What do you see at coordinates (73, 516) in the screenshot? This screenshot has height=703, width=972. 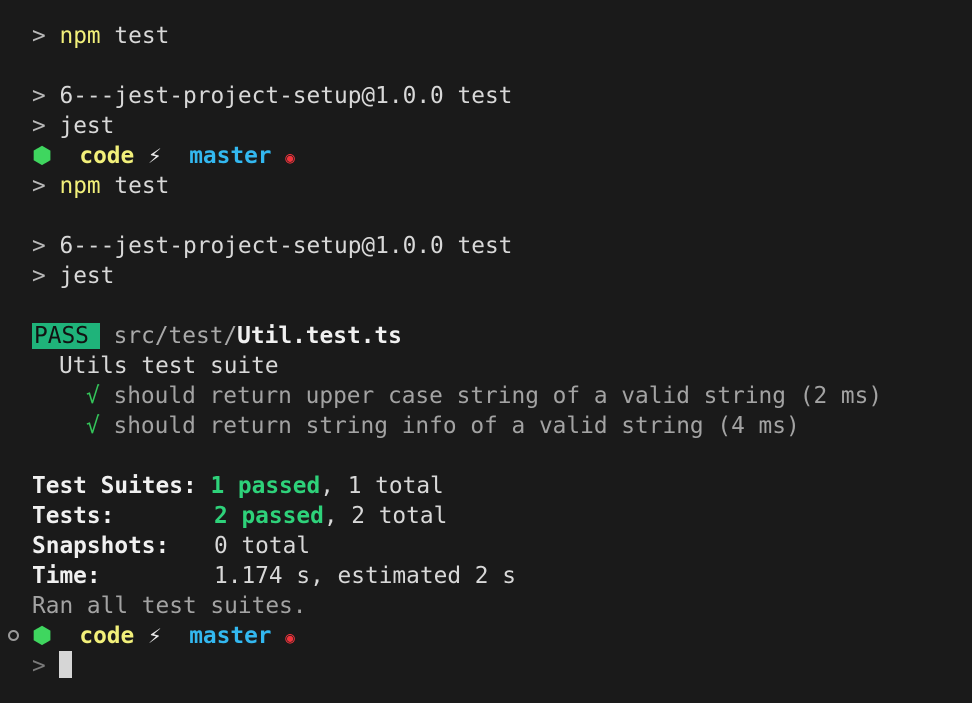 I see `summary-label: Tests:` at bounding box center [73, 516].